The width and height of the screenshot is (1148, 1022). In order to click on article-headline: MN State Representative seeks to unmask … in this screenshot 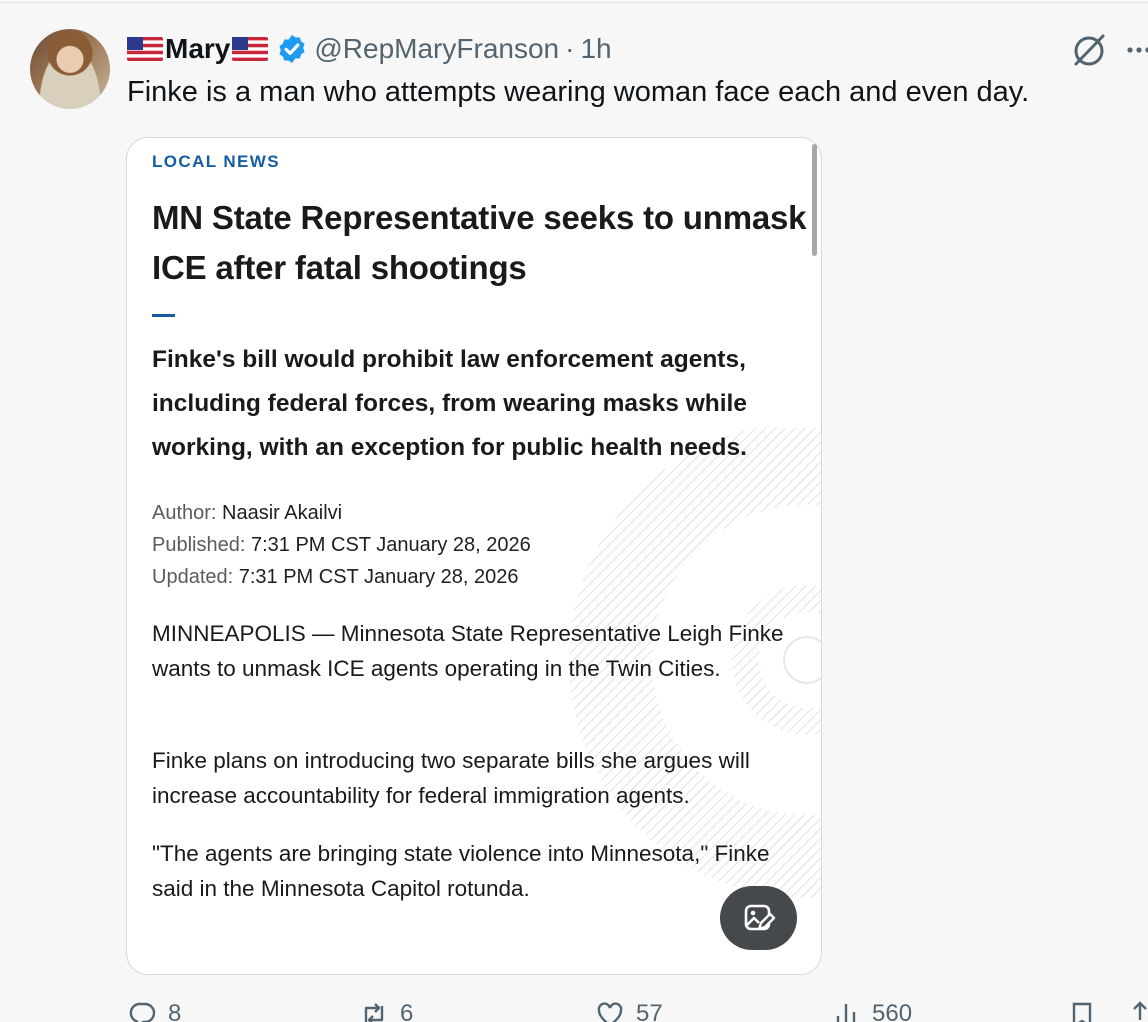, I will do `click(479, 242)`.